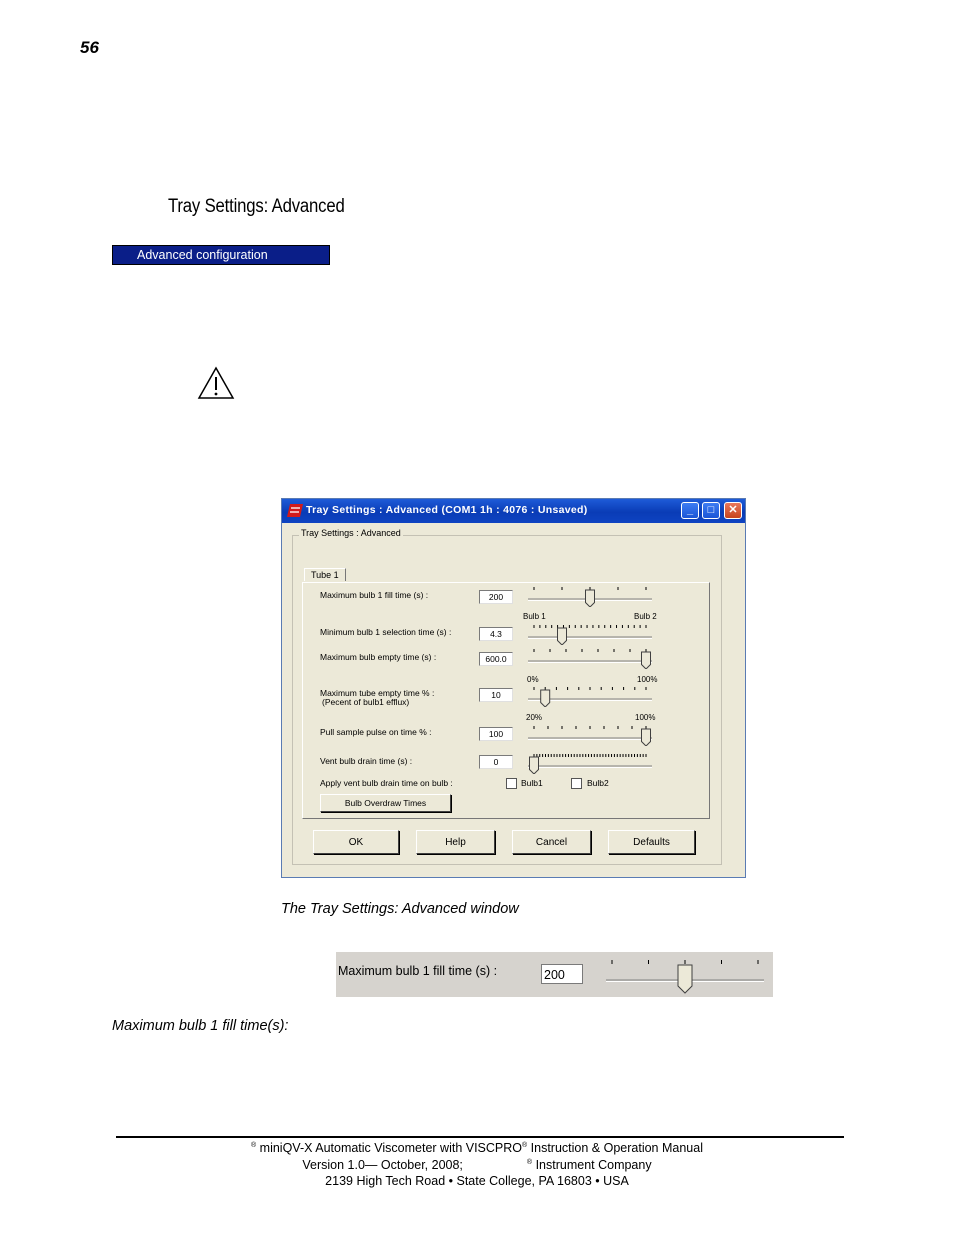 The width and height of the screenshot is (954, 1235). Describe the element at coordinates (615, 1148) in the screenshot. I see `footer-manual: Instruction & Operation Manual` at that location.